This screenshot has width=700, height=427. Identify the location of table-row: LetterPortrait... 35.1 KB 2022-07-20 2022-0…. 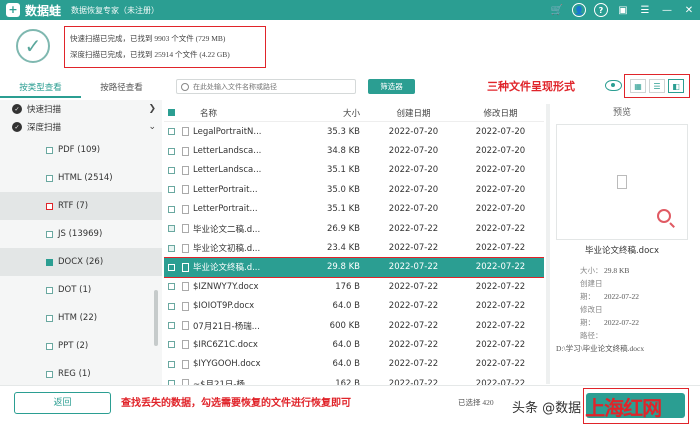
(354, 209).